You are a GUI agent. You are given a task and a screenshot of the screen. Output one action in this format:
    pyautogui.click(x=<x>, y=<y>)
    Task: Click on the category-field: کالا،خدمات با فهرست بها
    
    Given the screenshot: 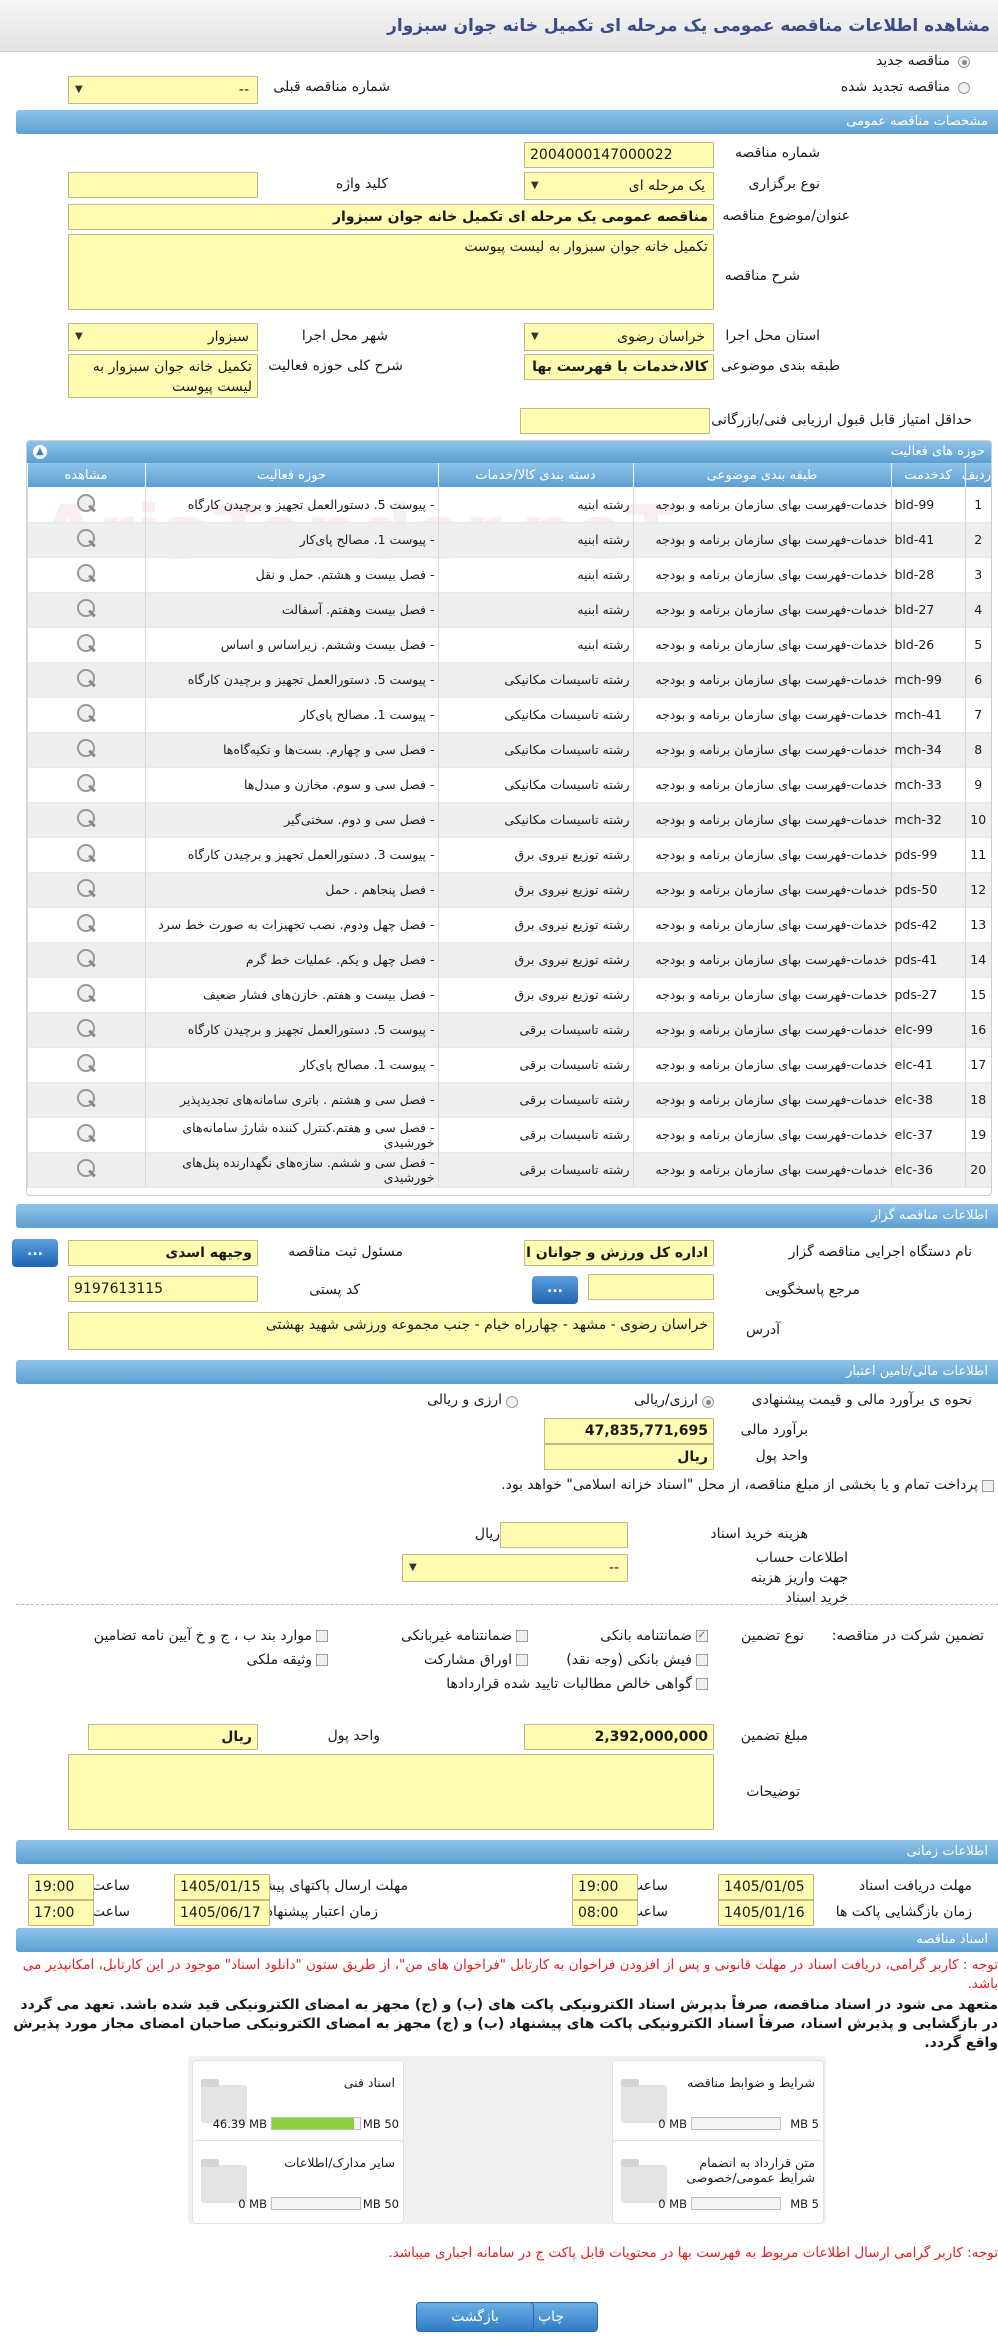 What is the action you would take?
    pyautogui.click(x=619, y=367)
    